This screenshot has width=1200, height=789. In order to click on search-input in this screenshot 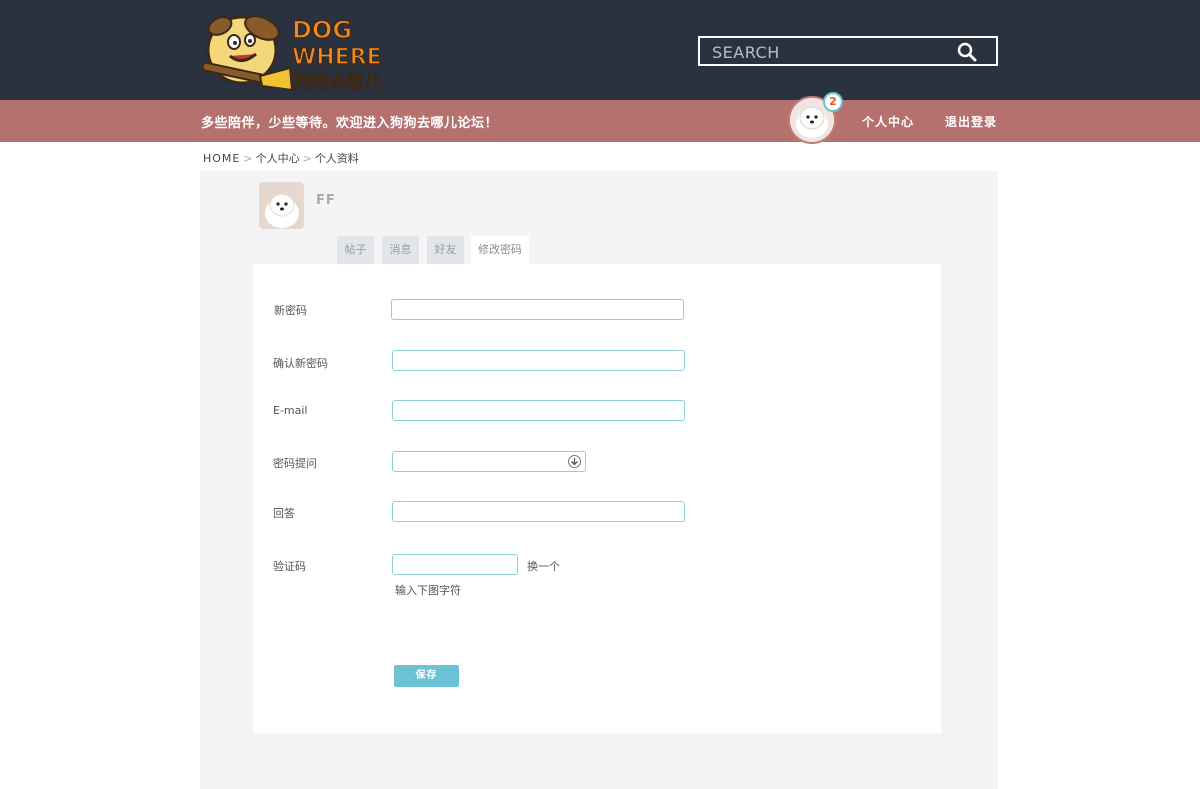, I will do `click(827, 52)`.